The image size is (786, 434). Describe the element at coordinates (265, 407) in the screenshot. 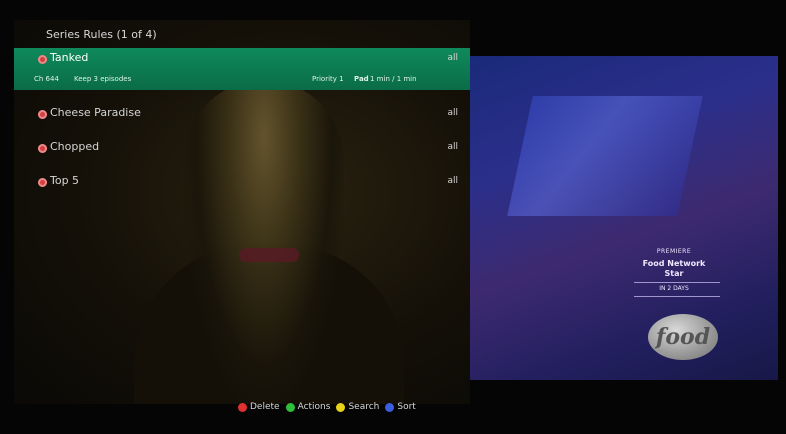

I see `delete-label: Delete` at that location.